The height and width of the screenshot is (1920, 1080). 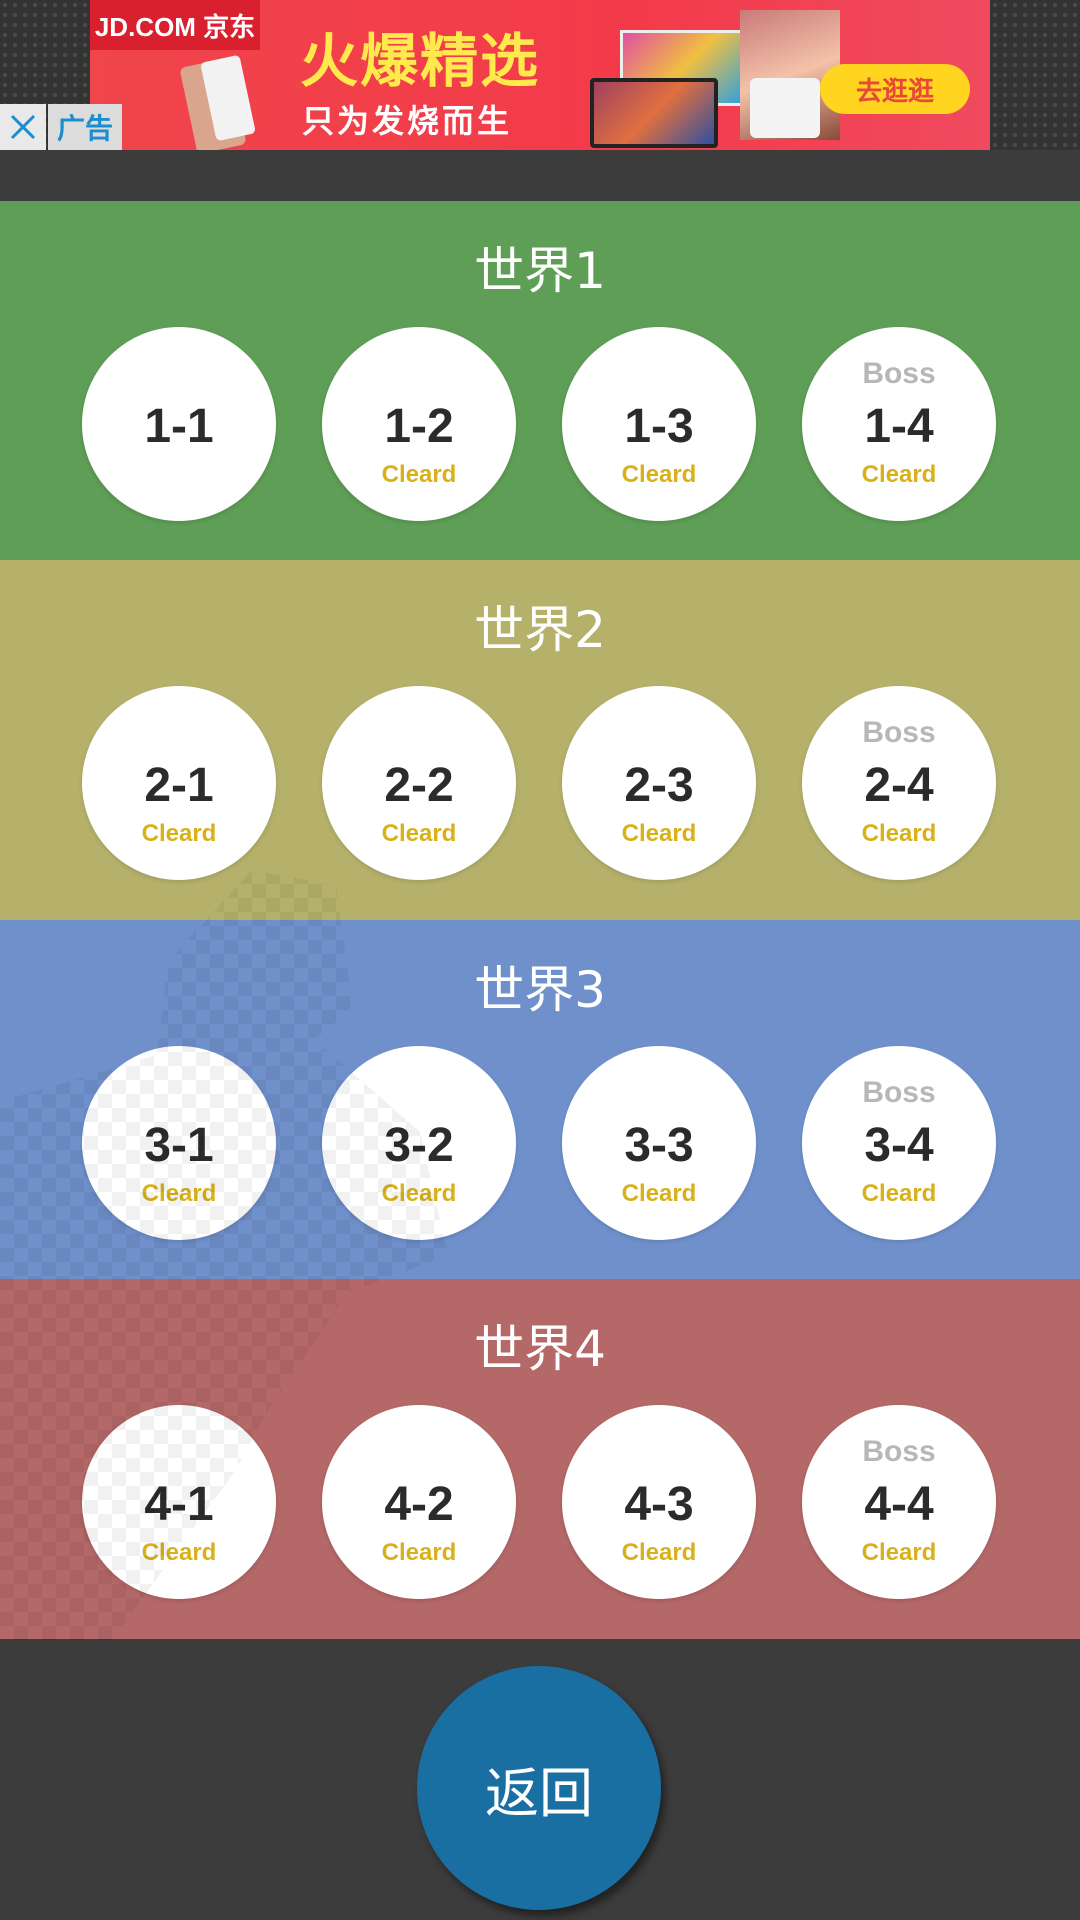 I want to click on ad-router-image, so click(x=785, y=108).